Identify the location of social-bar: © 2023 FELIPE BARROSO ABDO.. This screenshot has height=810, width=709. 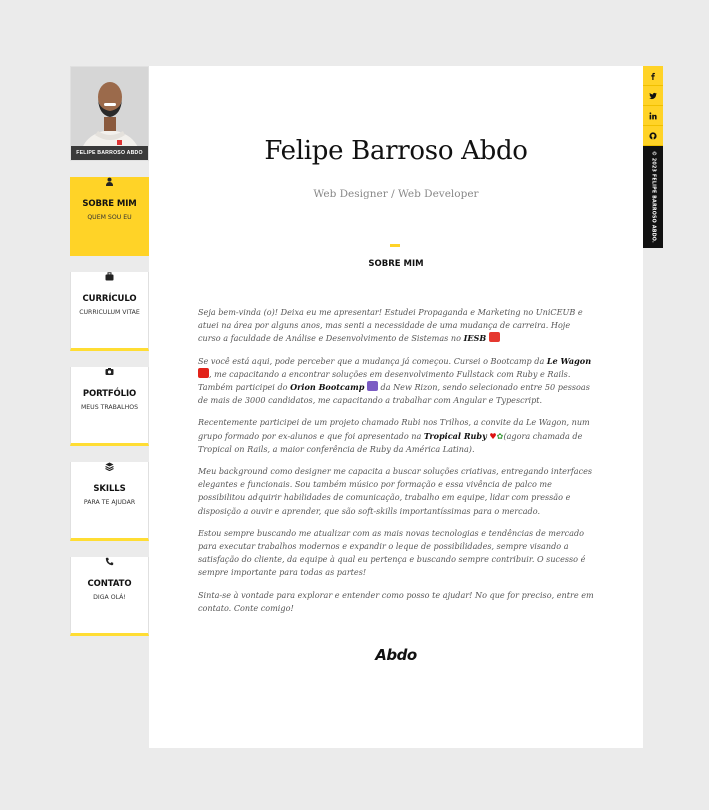
(653, 157).